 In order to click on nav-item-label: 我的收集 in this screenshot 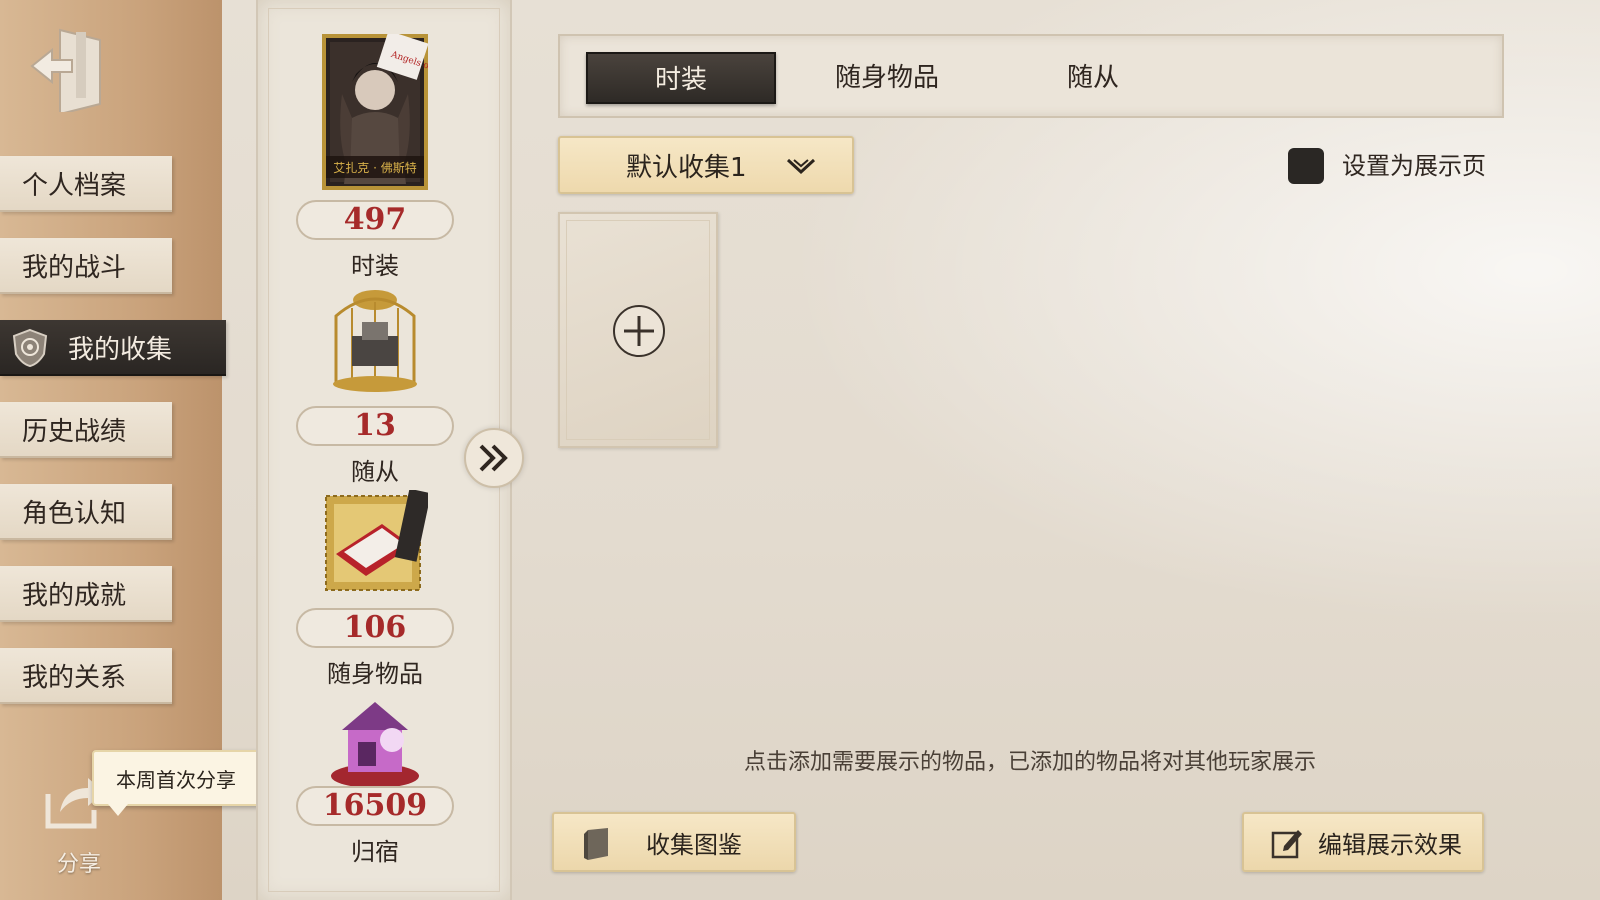, I will do `click(120, 349)`.